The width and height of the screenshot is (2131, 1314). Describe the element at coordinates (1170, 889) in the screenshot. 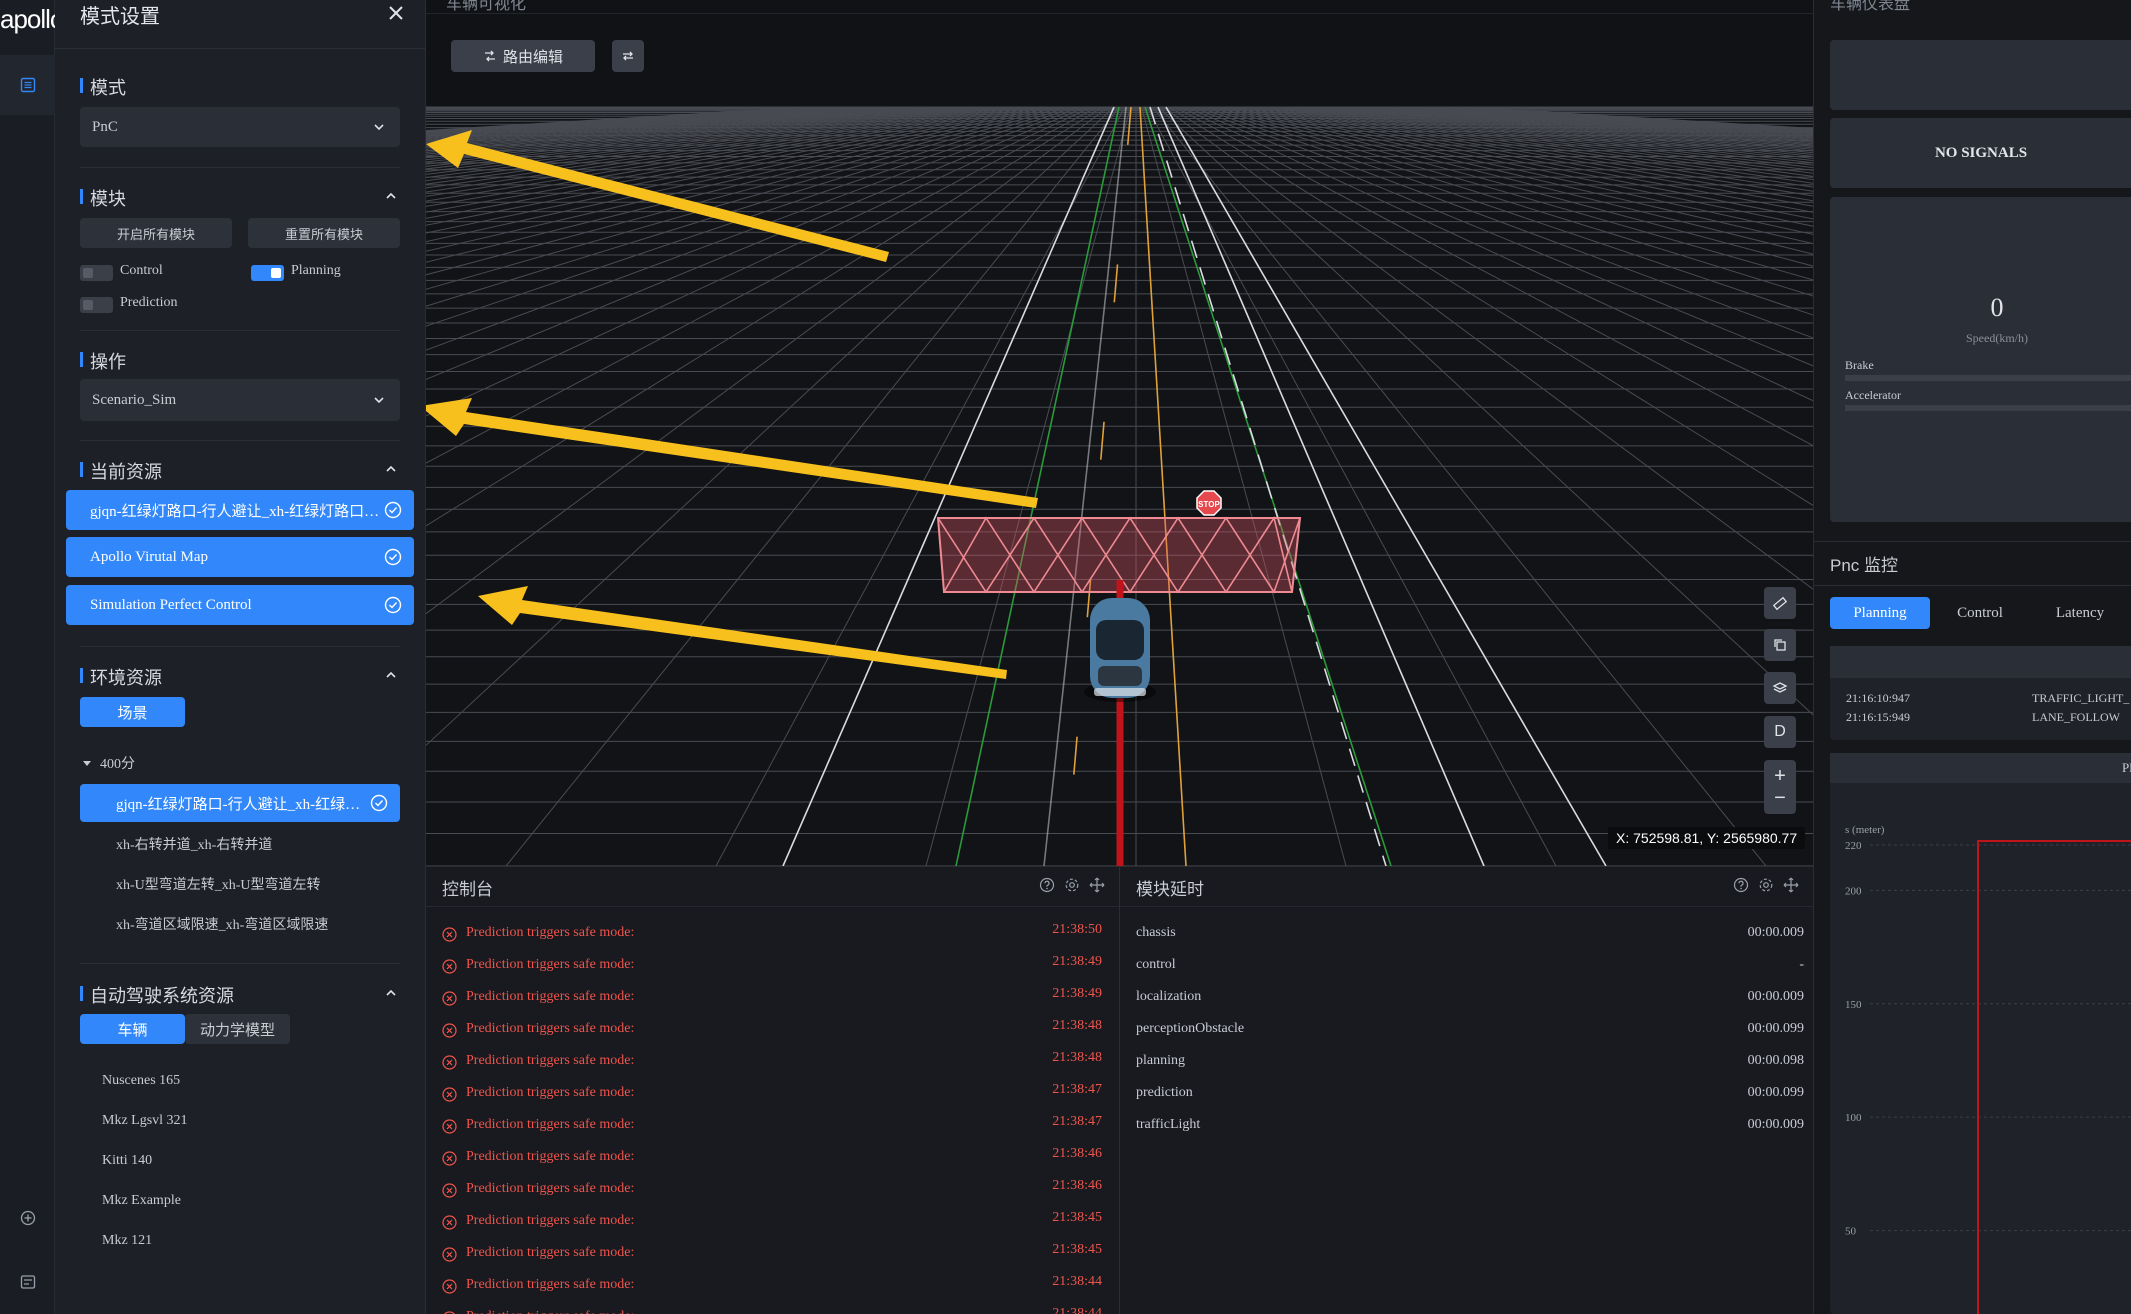

I see `latency-title: 模块延时` at that location.